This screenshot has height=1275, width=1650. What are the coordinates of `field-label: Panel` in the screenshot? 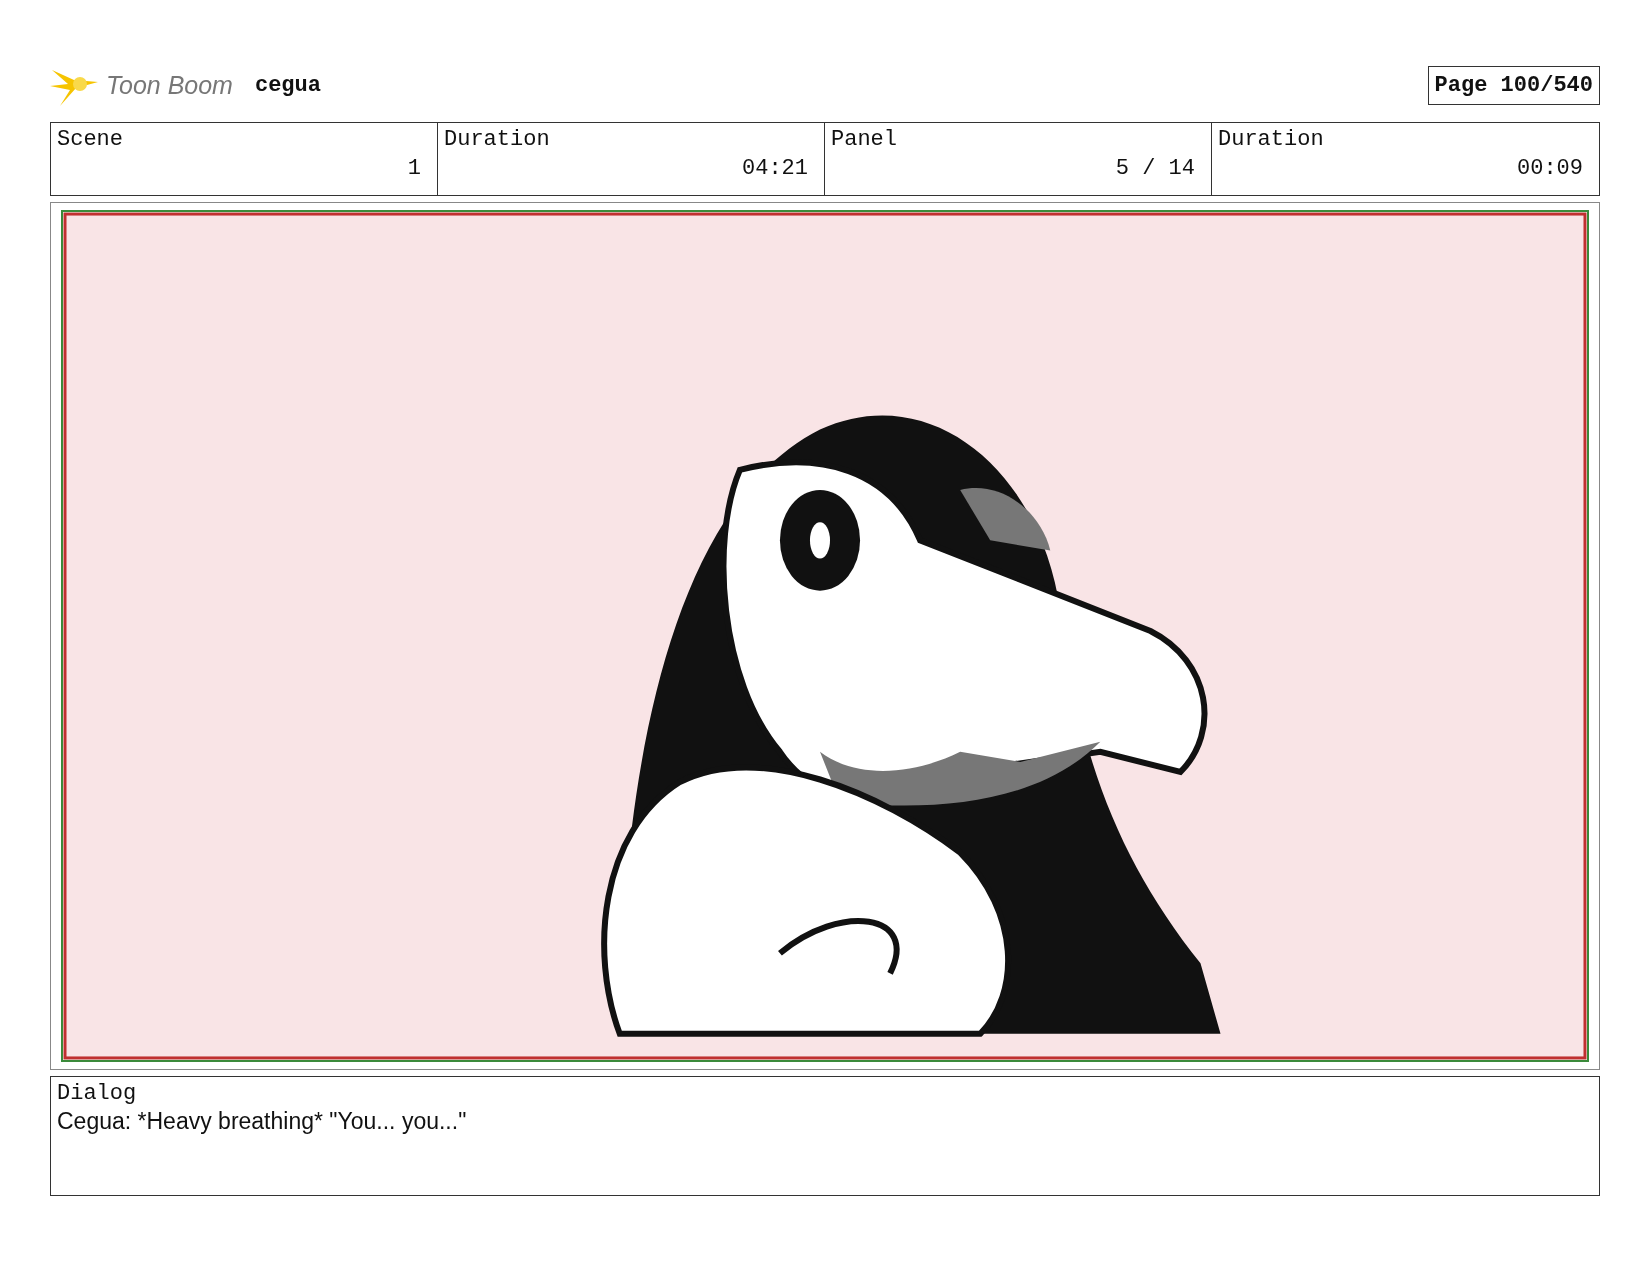 It's located at (864, 139).